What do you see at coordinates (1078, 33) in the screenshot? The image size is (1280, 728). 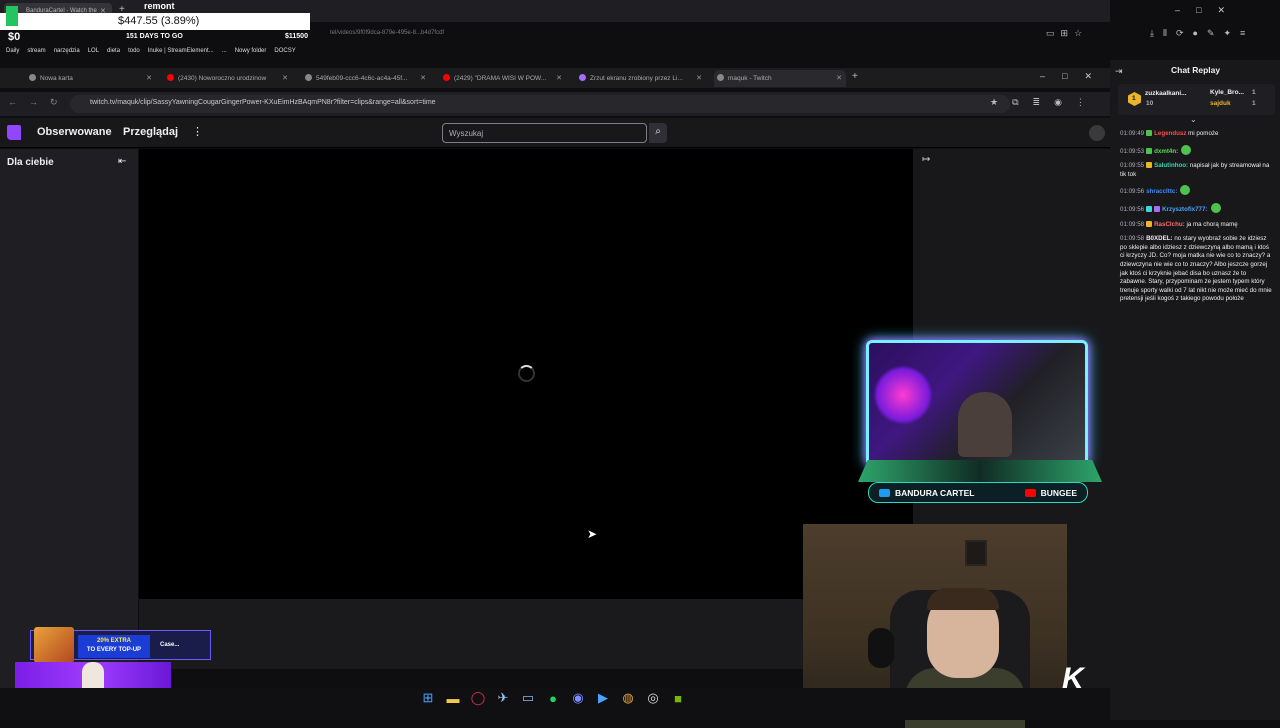 I see `bookmark-star-icon: ☆` at bounding box center [1078, 33].